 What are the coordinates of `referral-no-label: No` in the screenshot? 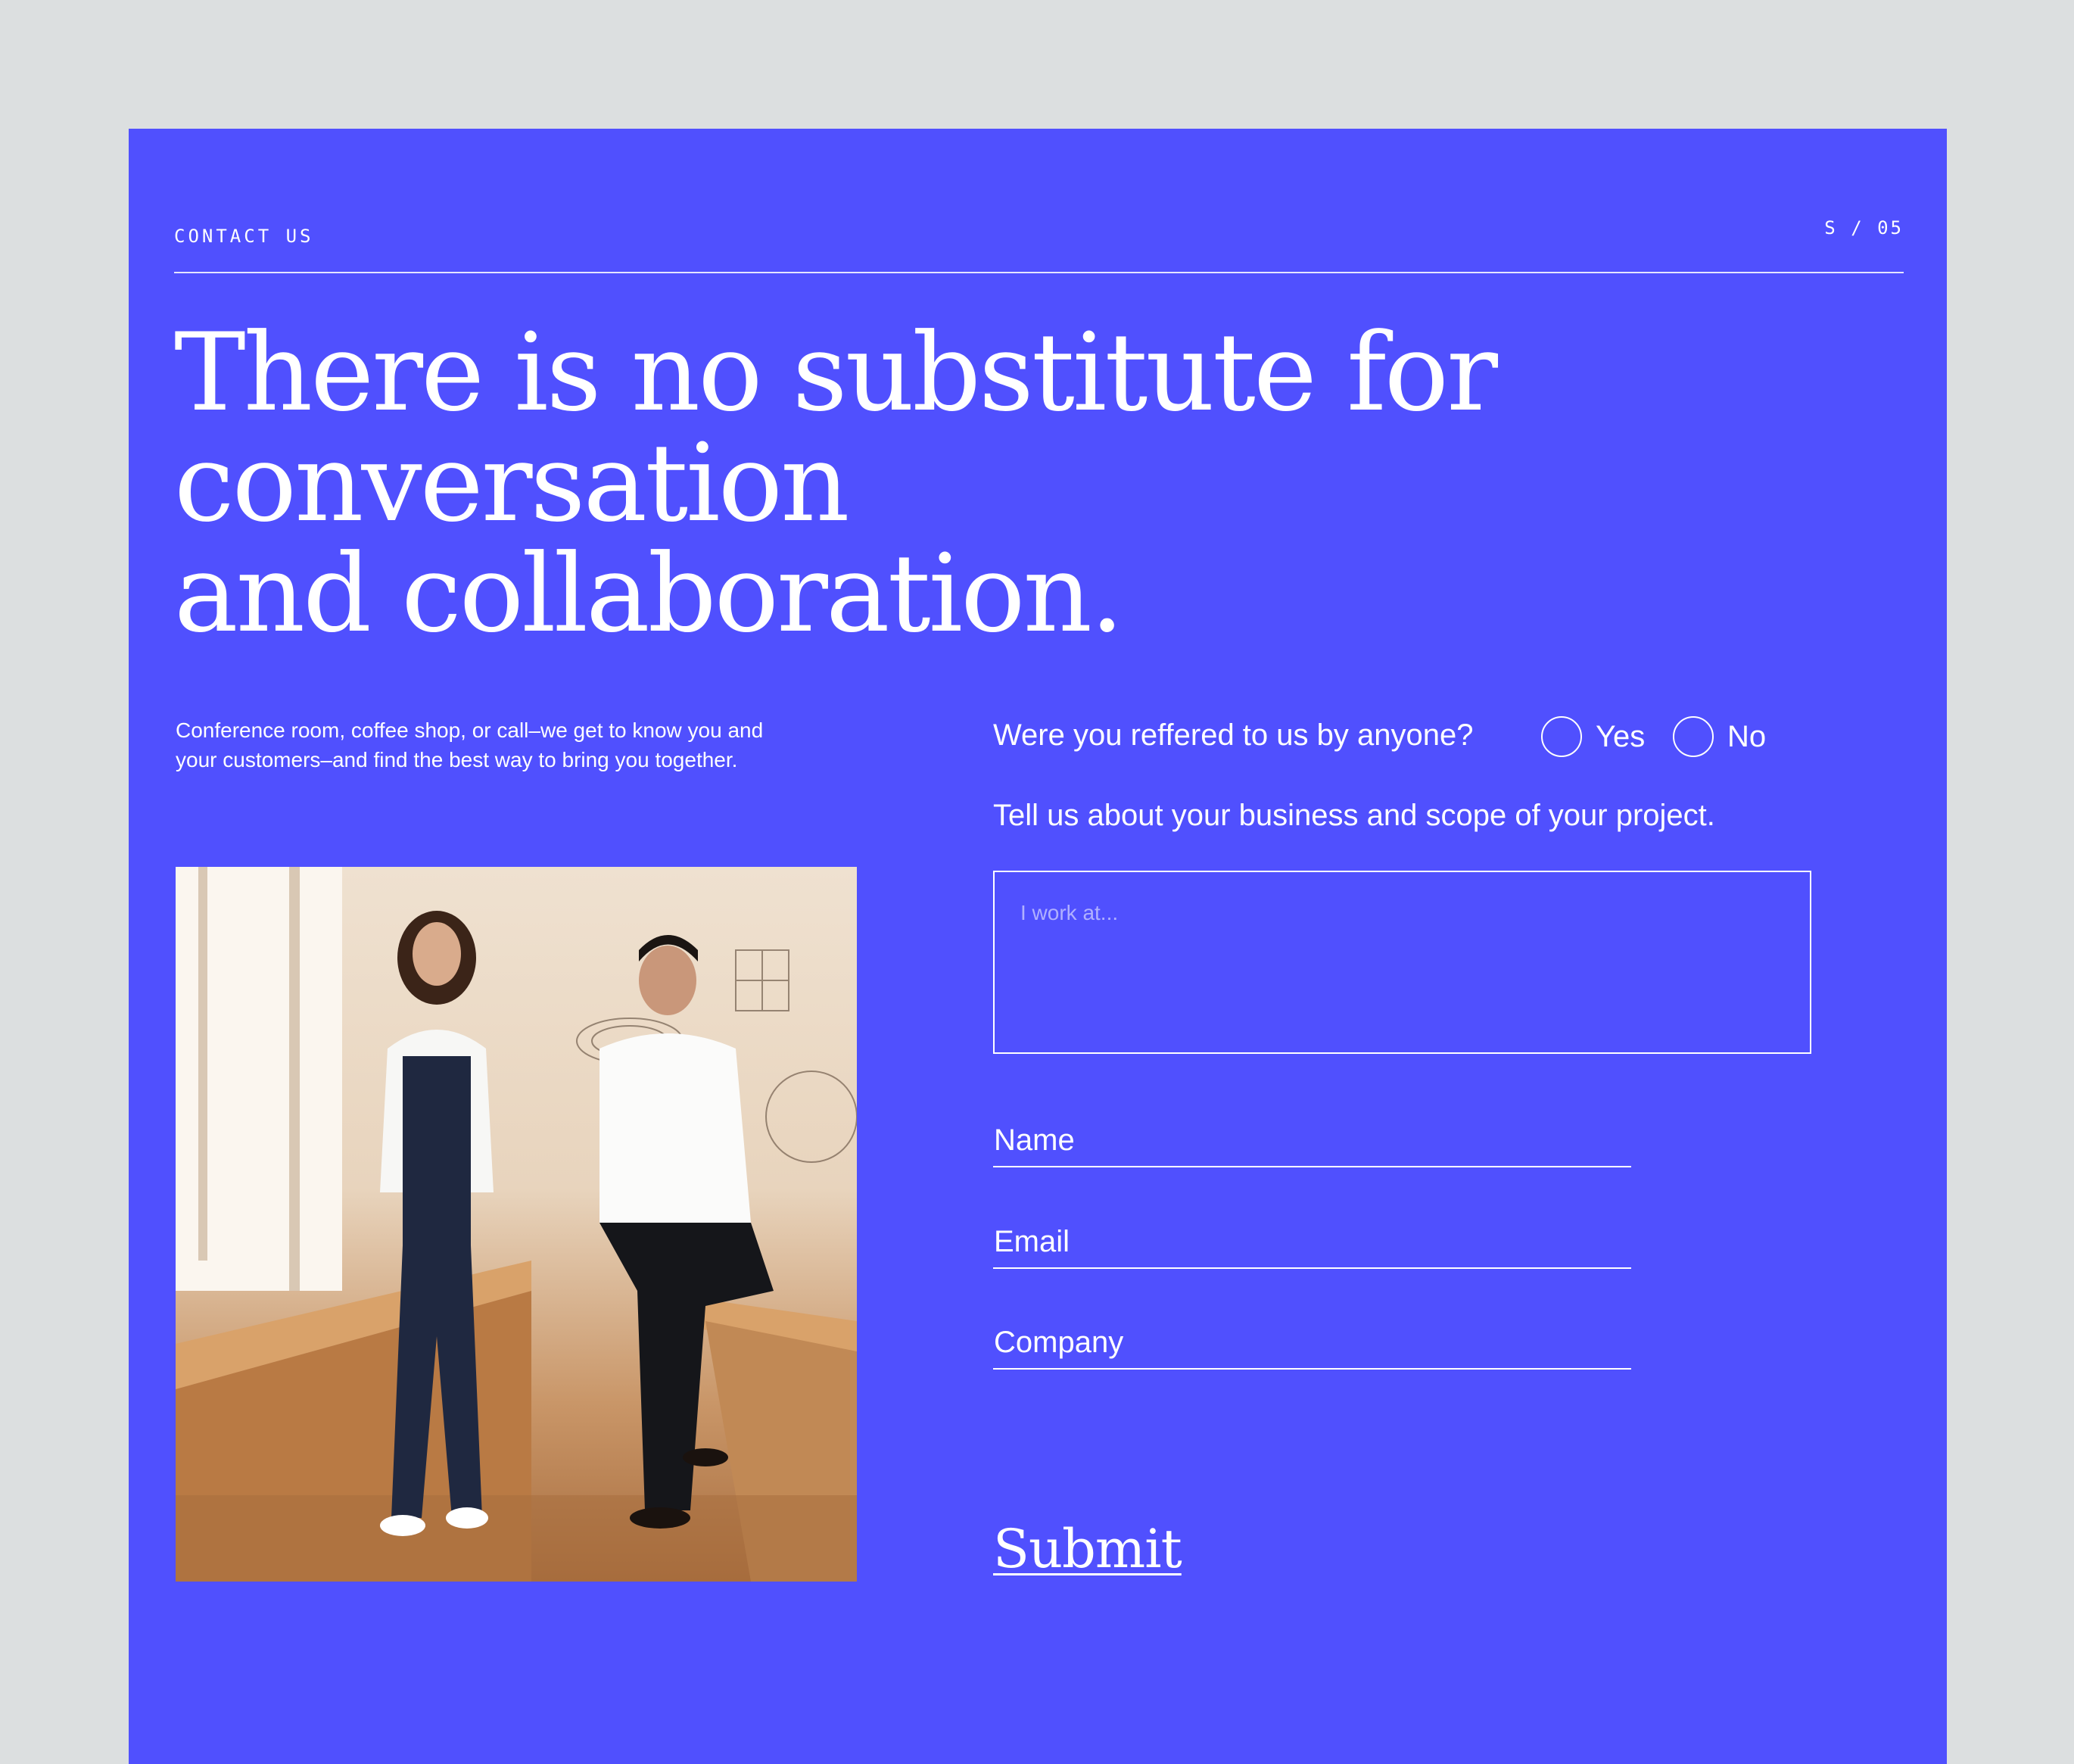 It's located at (1747, 736).